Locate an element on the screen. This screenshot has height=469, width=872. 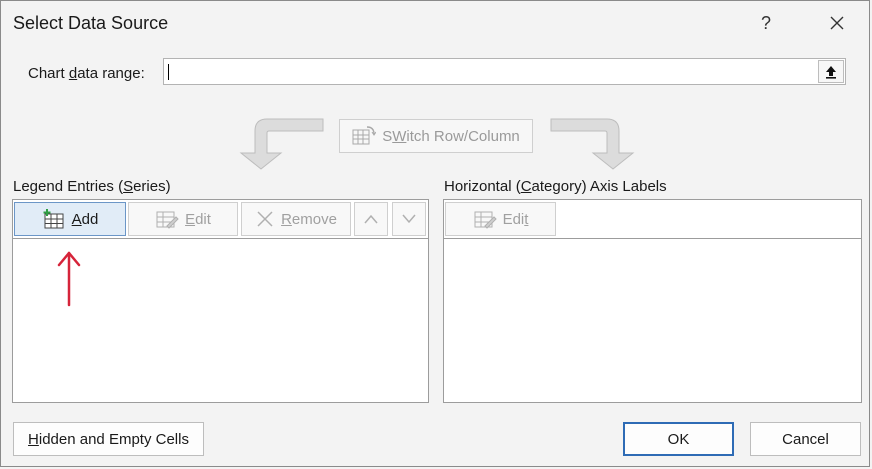
add-series-button: Add is located at coordinates (70, 219).